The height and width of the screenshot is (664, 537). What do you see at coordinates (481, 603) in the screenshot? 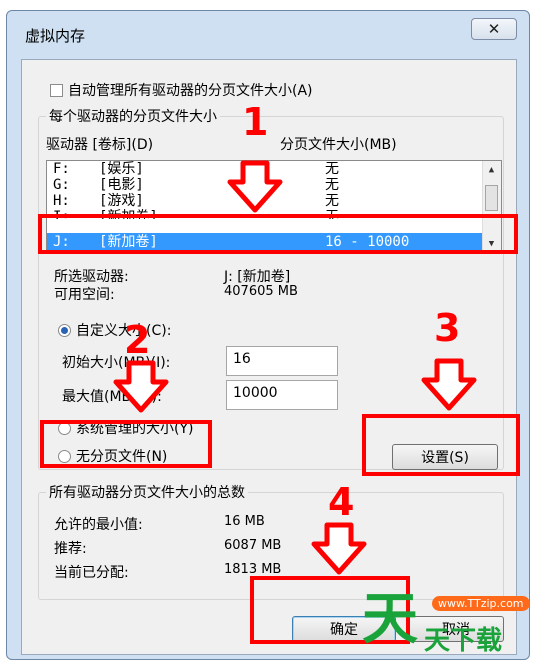
I see `watermark-url: www.TTzip.com` at bounding box center [481, 603].